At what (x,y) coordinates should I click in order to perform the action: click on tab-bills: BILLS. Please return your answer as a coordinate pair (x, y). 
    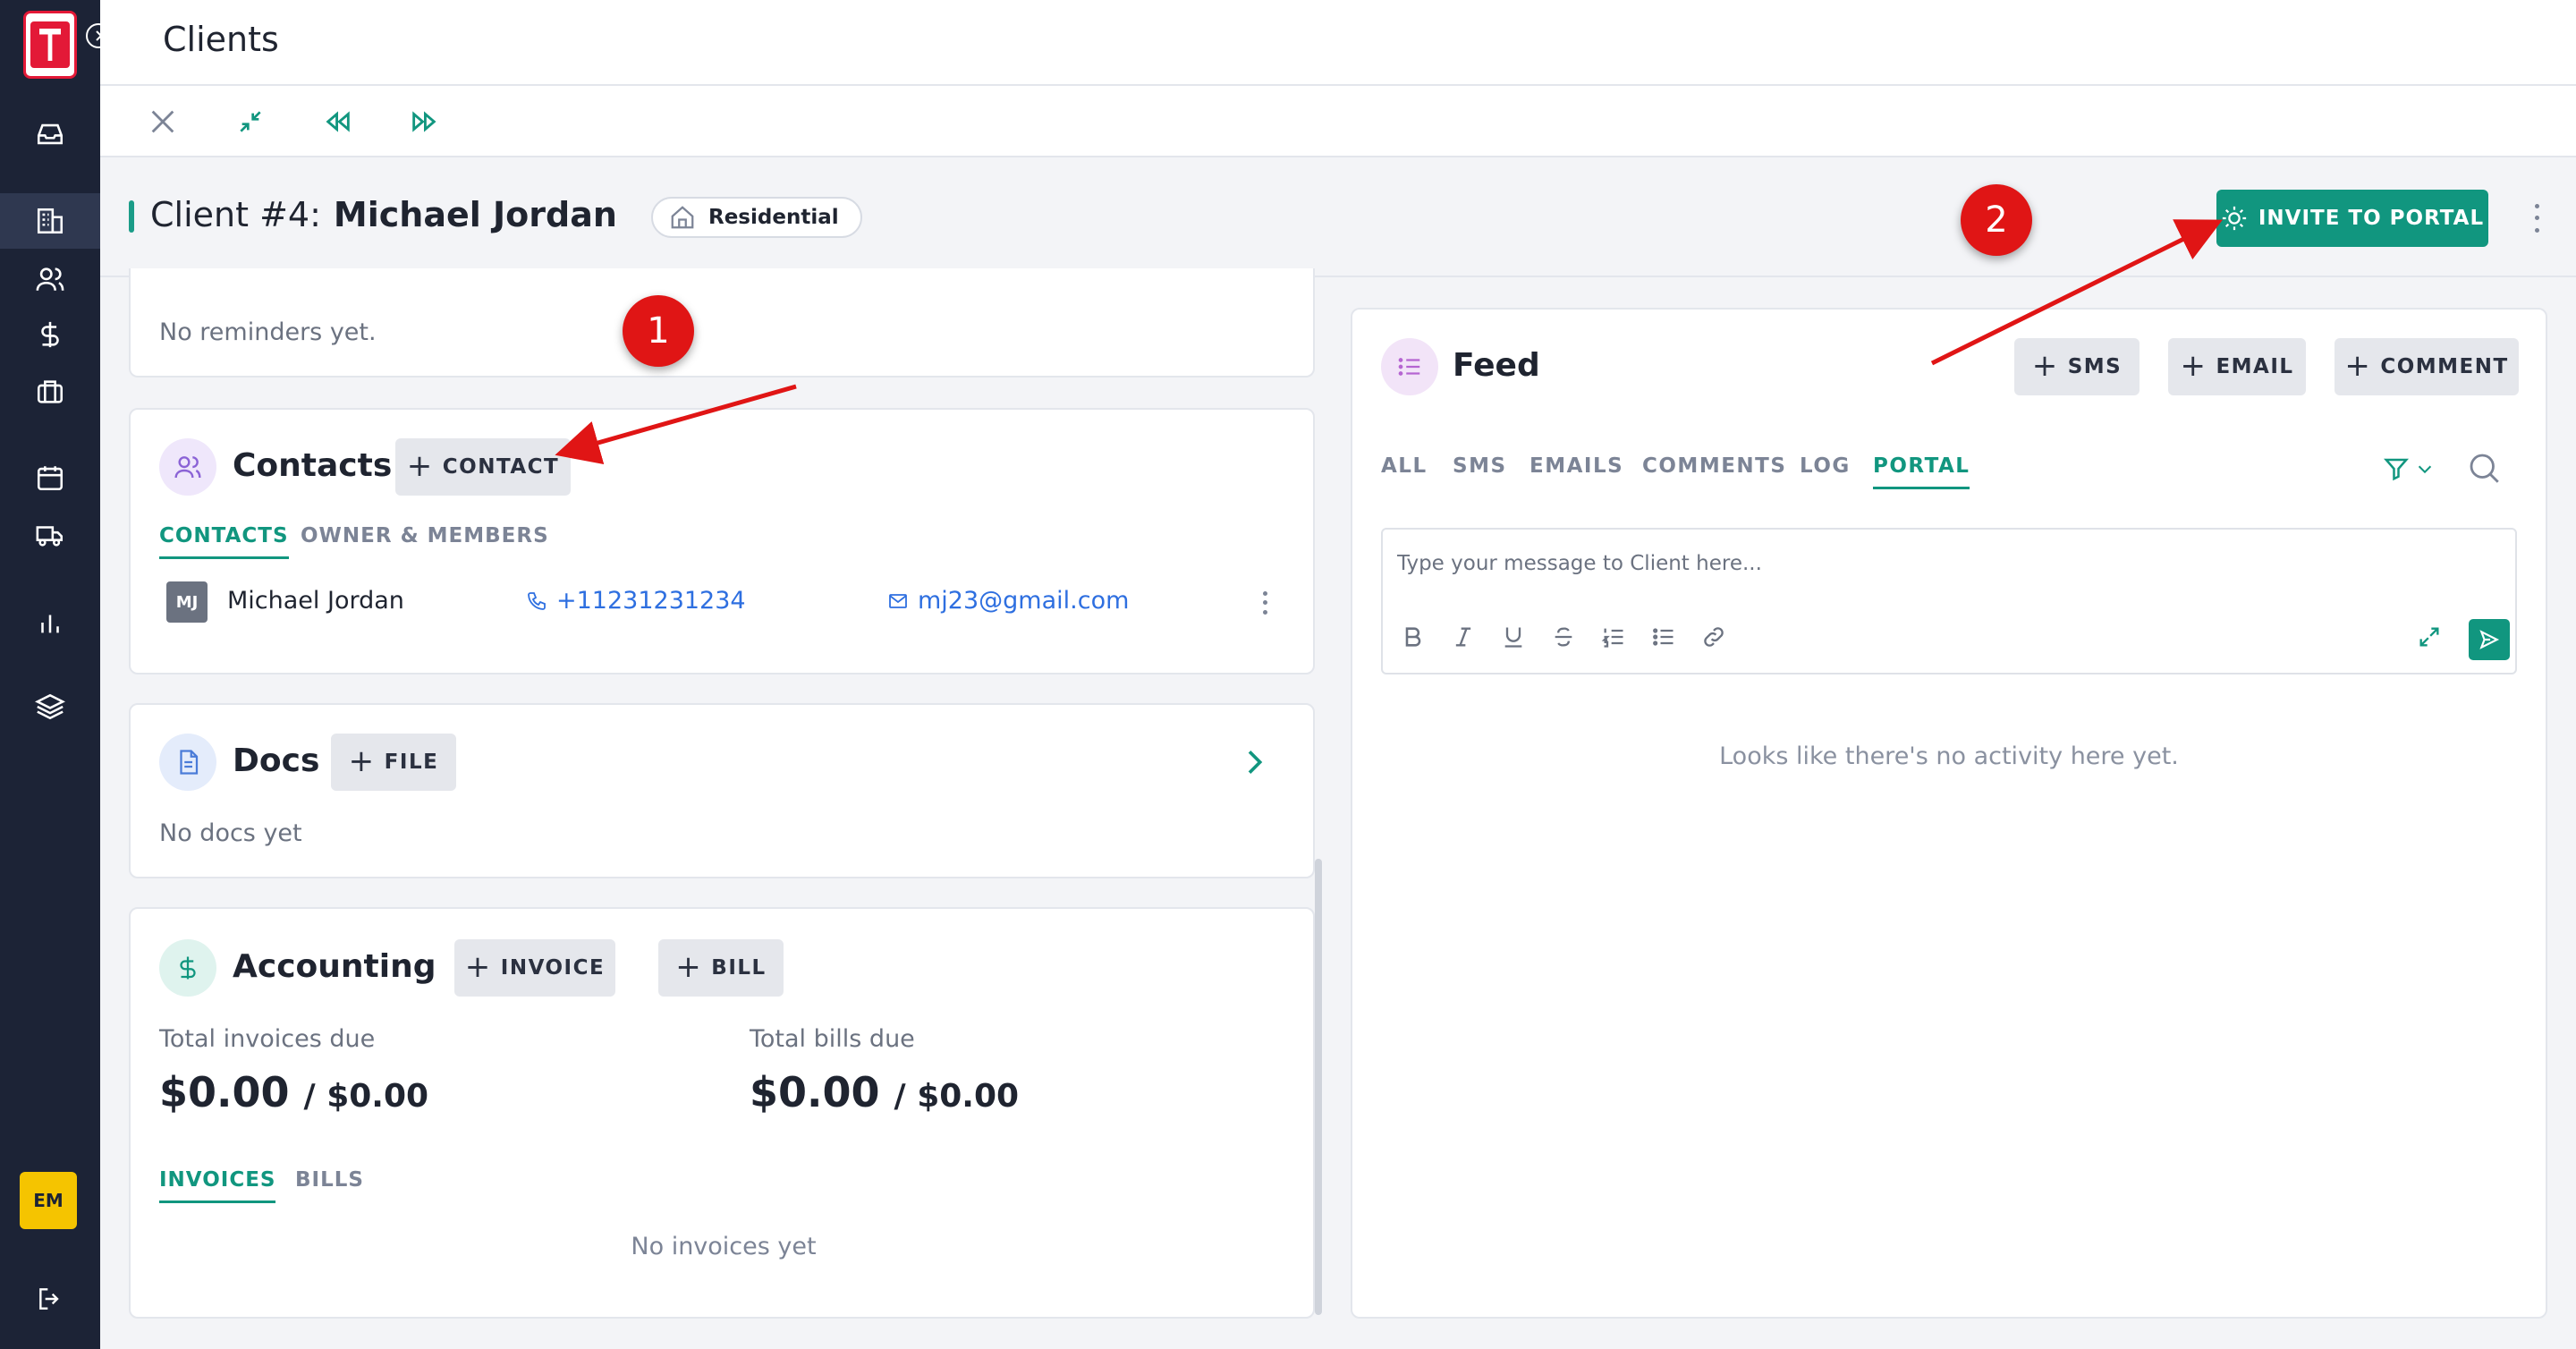
    Looking at the image, I should click on (329, 1184).